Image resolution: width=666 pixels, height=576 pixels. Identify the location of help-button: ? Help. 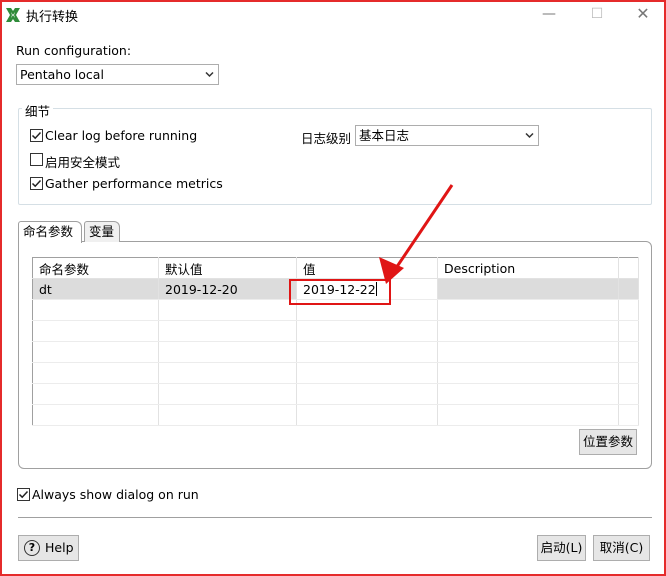
(48, 548).